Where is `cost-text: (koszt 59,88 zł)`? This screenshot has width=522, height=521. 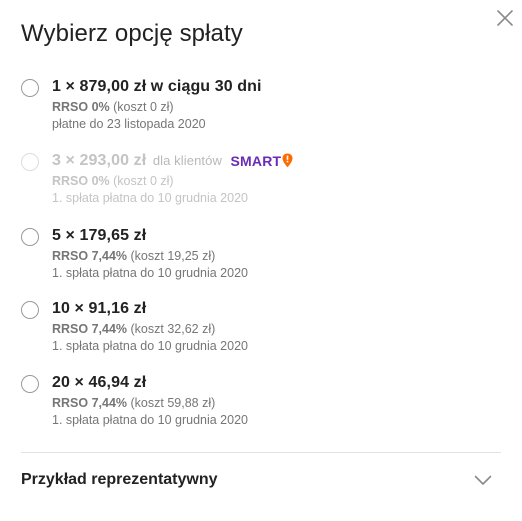
cost-text: (koszt 59,88 zł) is located at coordinates (173, 403).